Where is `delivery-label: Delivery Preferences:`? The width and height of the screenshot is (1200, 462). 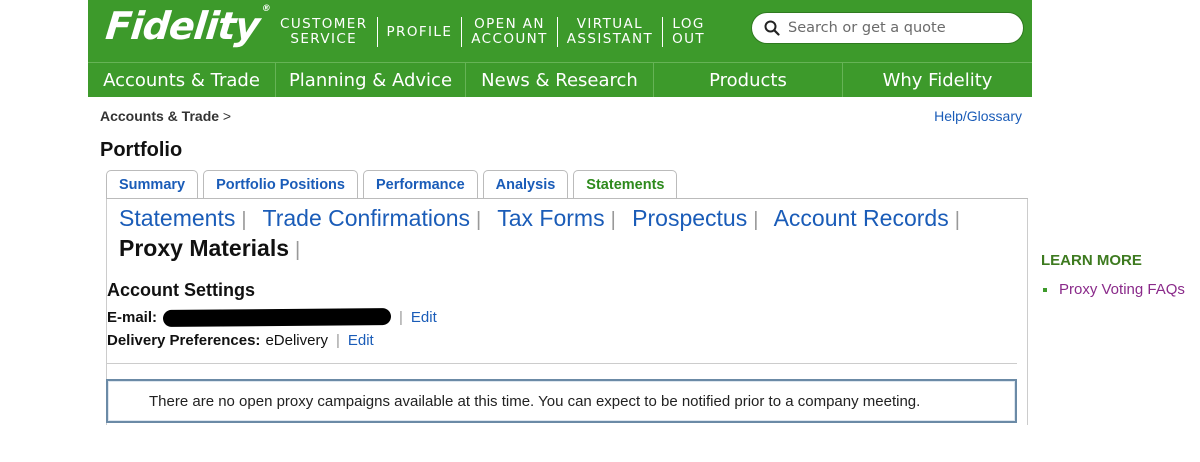 delivery-label: Delivery Preferences: is located at coordinates (184, 340).